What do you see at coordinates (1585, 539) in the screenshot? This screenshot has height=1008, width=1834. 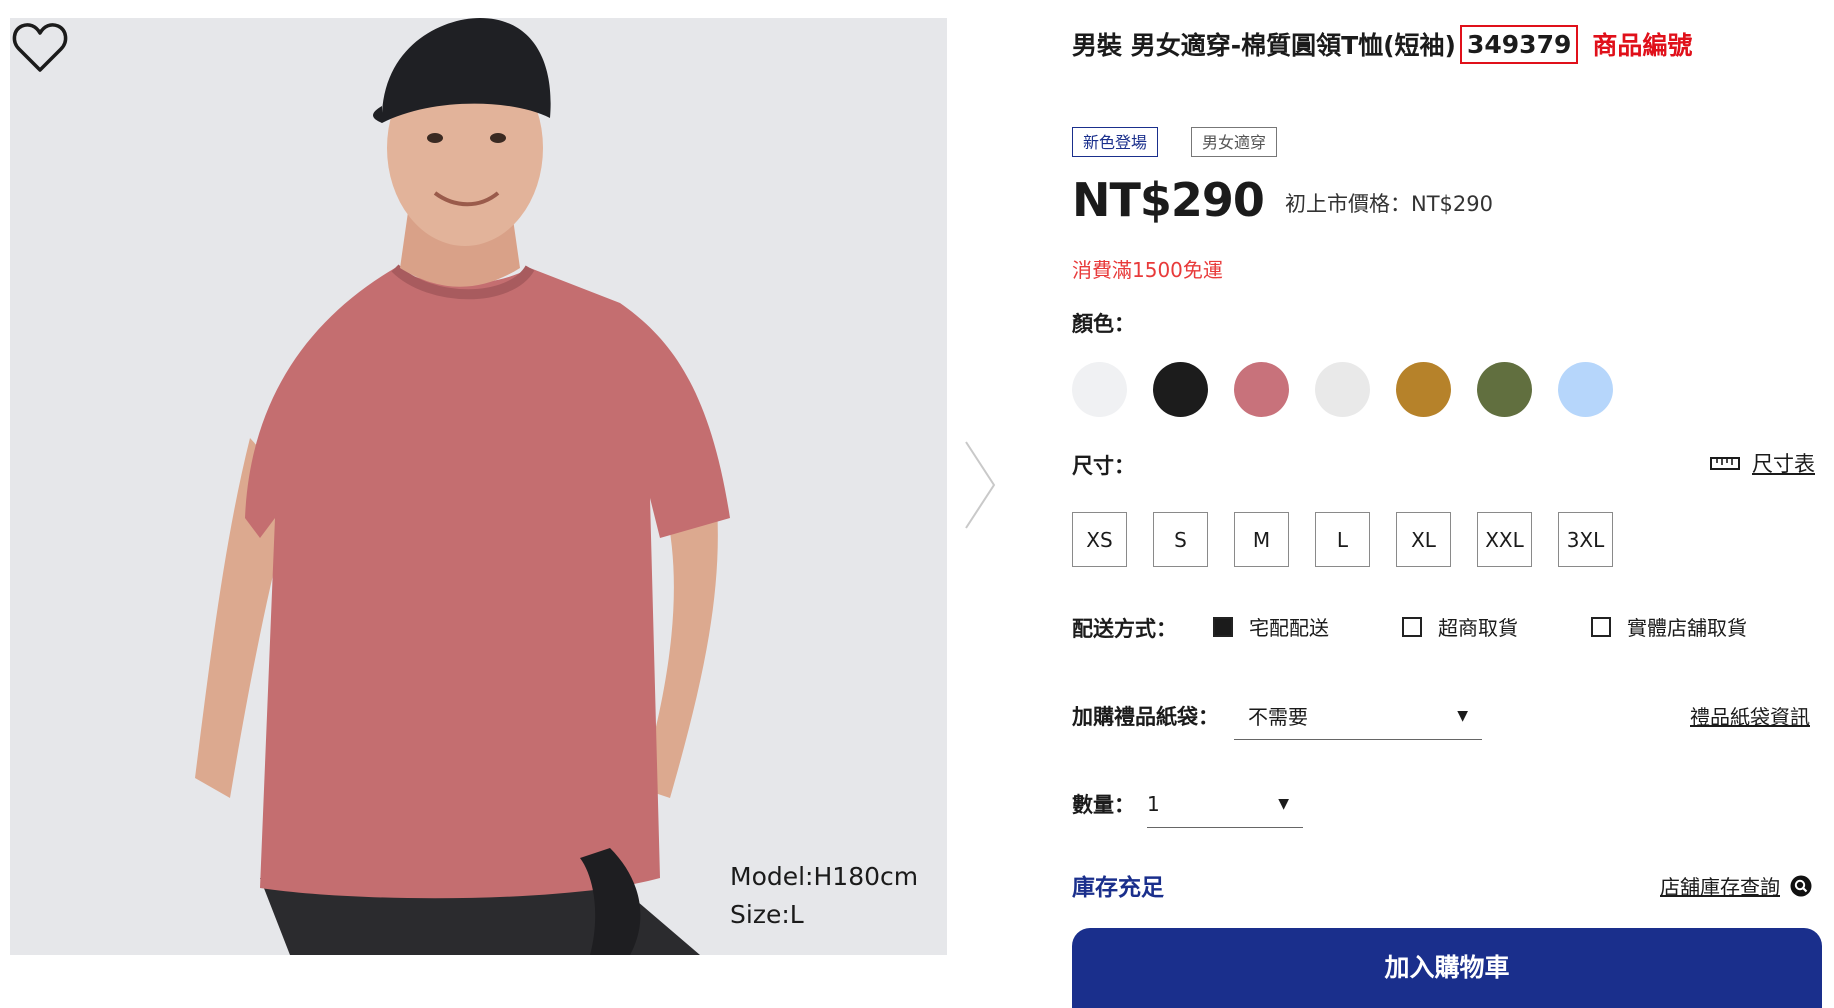 I see `size-option-3xl: 3XL` at bounding box center [1585, 539].